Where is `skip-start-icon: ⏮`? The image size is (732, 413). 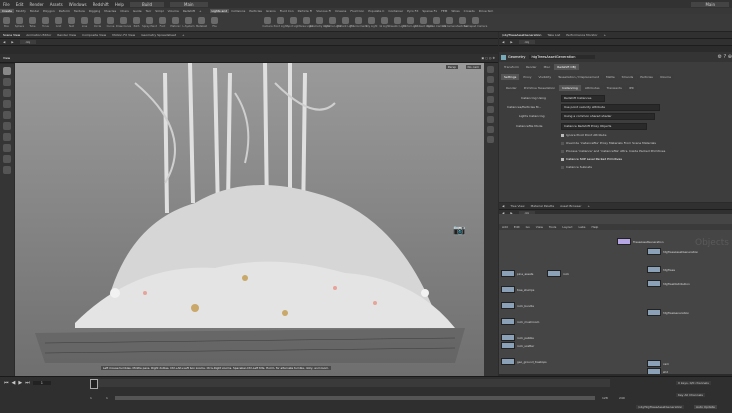 skip-start-icon: ⏮ is located at coordinates (6, 383).